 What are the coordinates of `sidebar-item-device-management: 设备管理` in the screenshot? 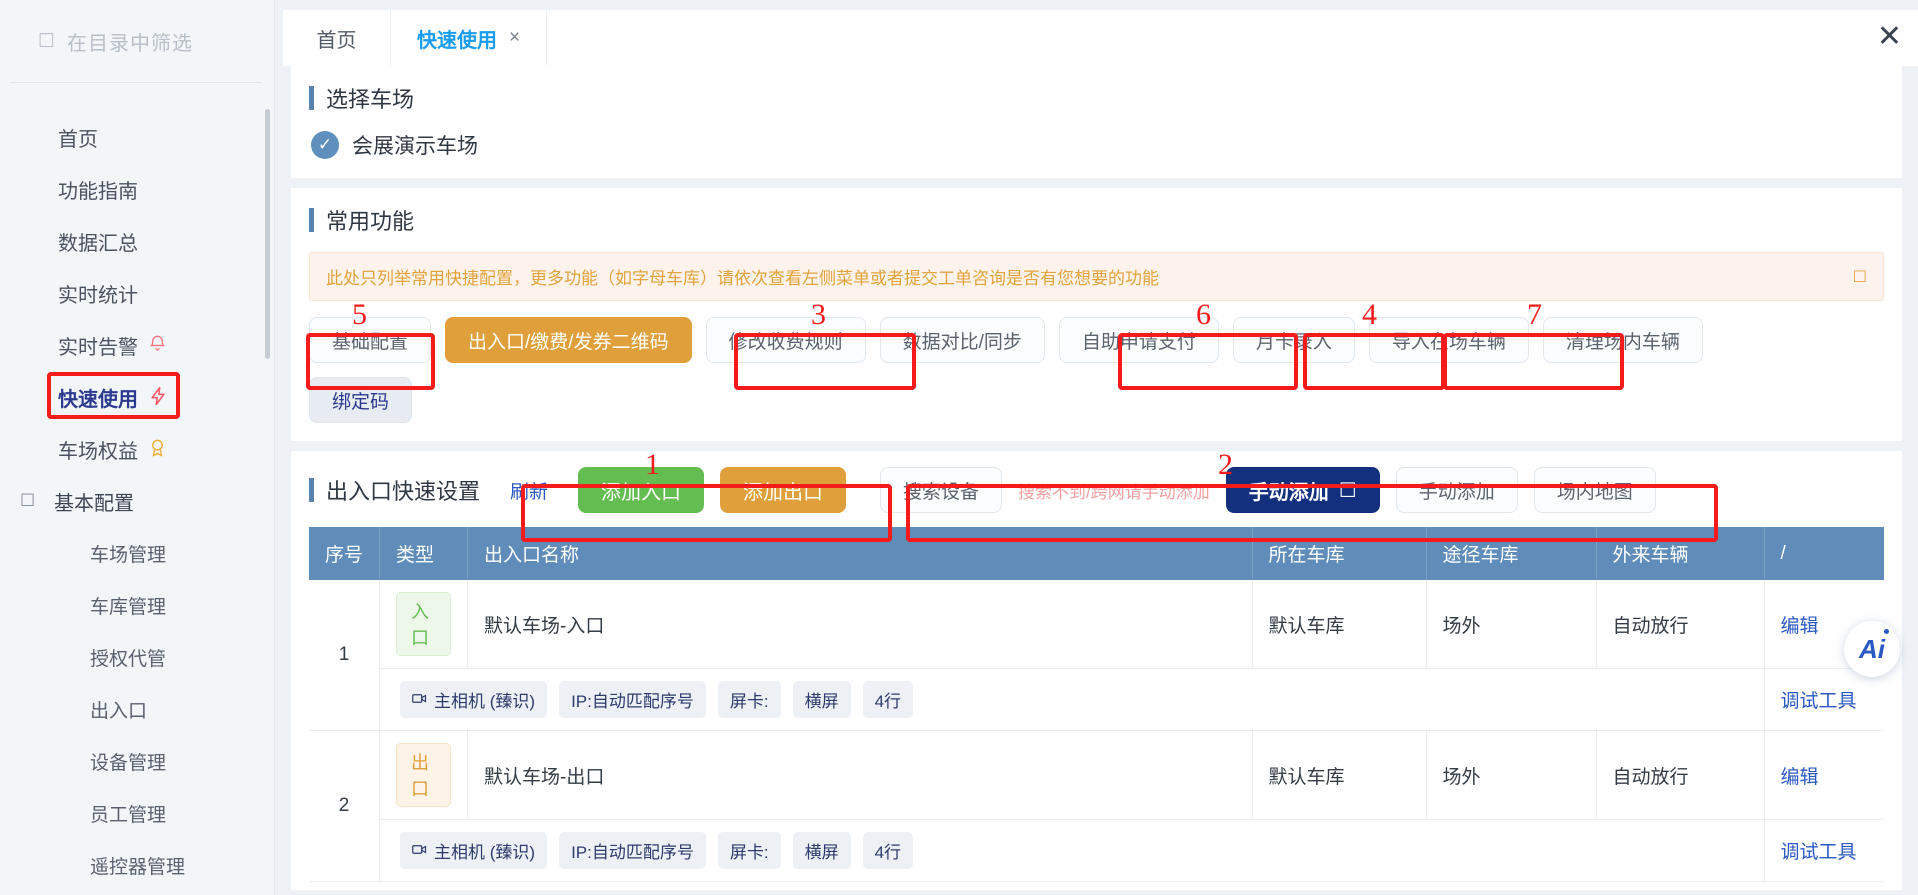 It's located at (137, 761).